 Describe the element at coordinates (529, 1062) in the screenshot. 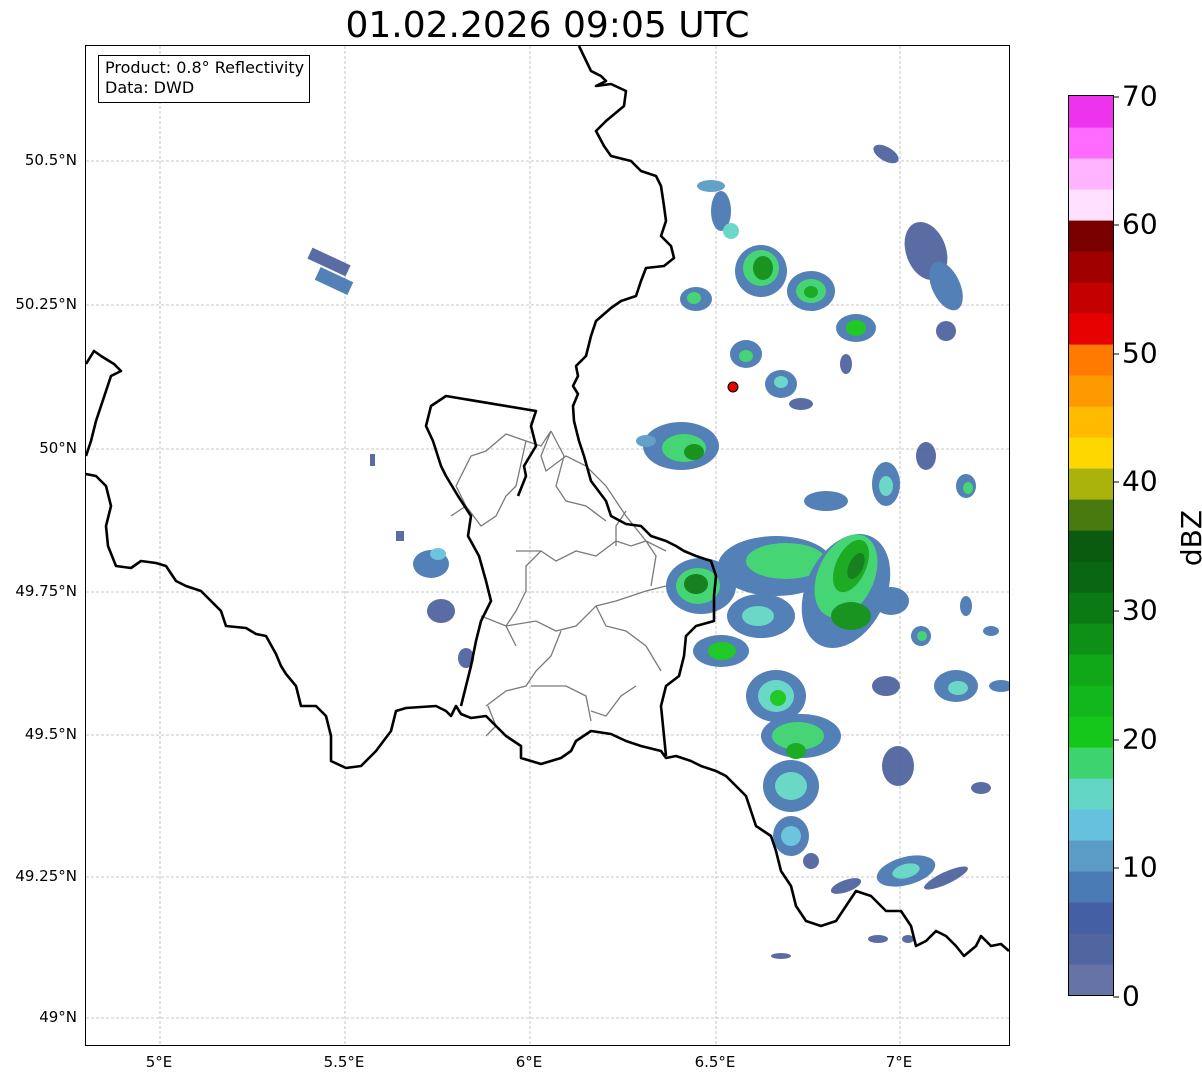

I see `x-tick-label: 6°E` at that location.